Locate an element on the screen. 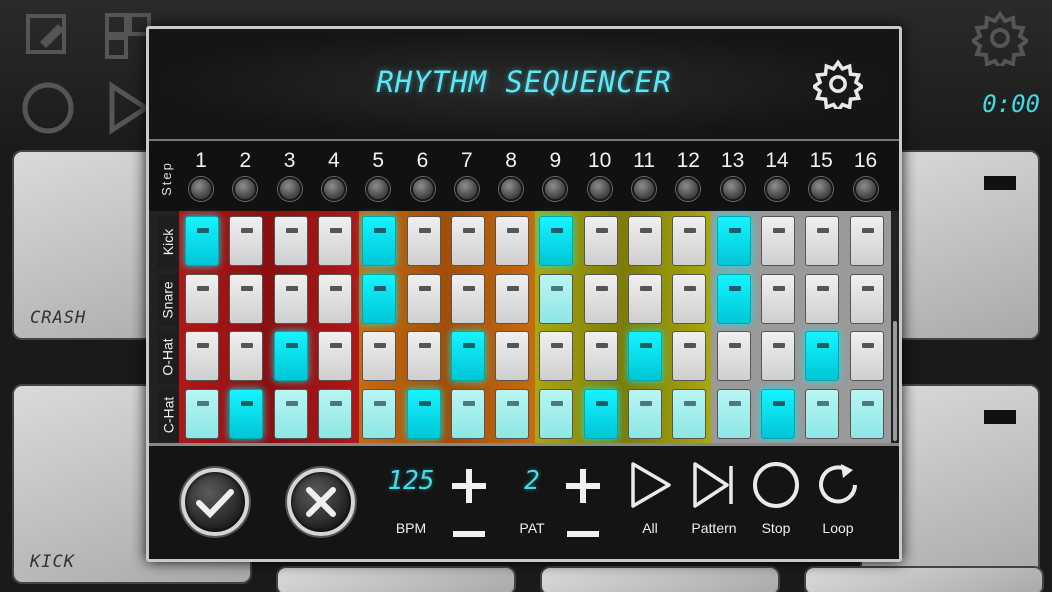  step-number: 14 is located at coordinates (777, 160).